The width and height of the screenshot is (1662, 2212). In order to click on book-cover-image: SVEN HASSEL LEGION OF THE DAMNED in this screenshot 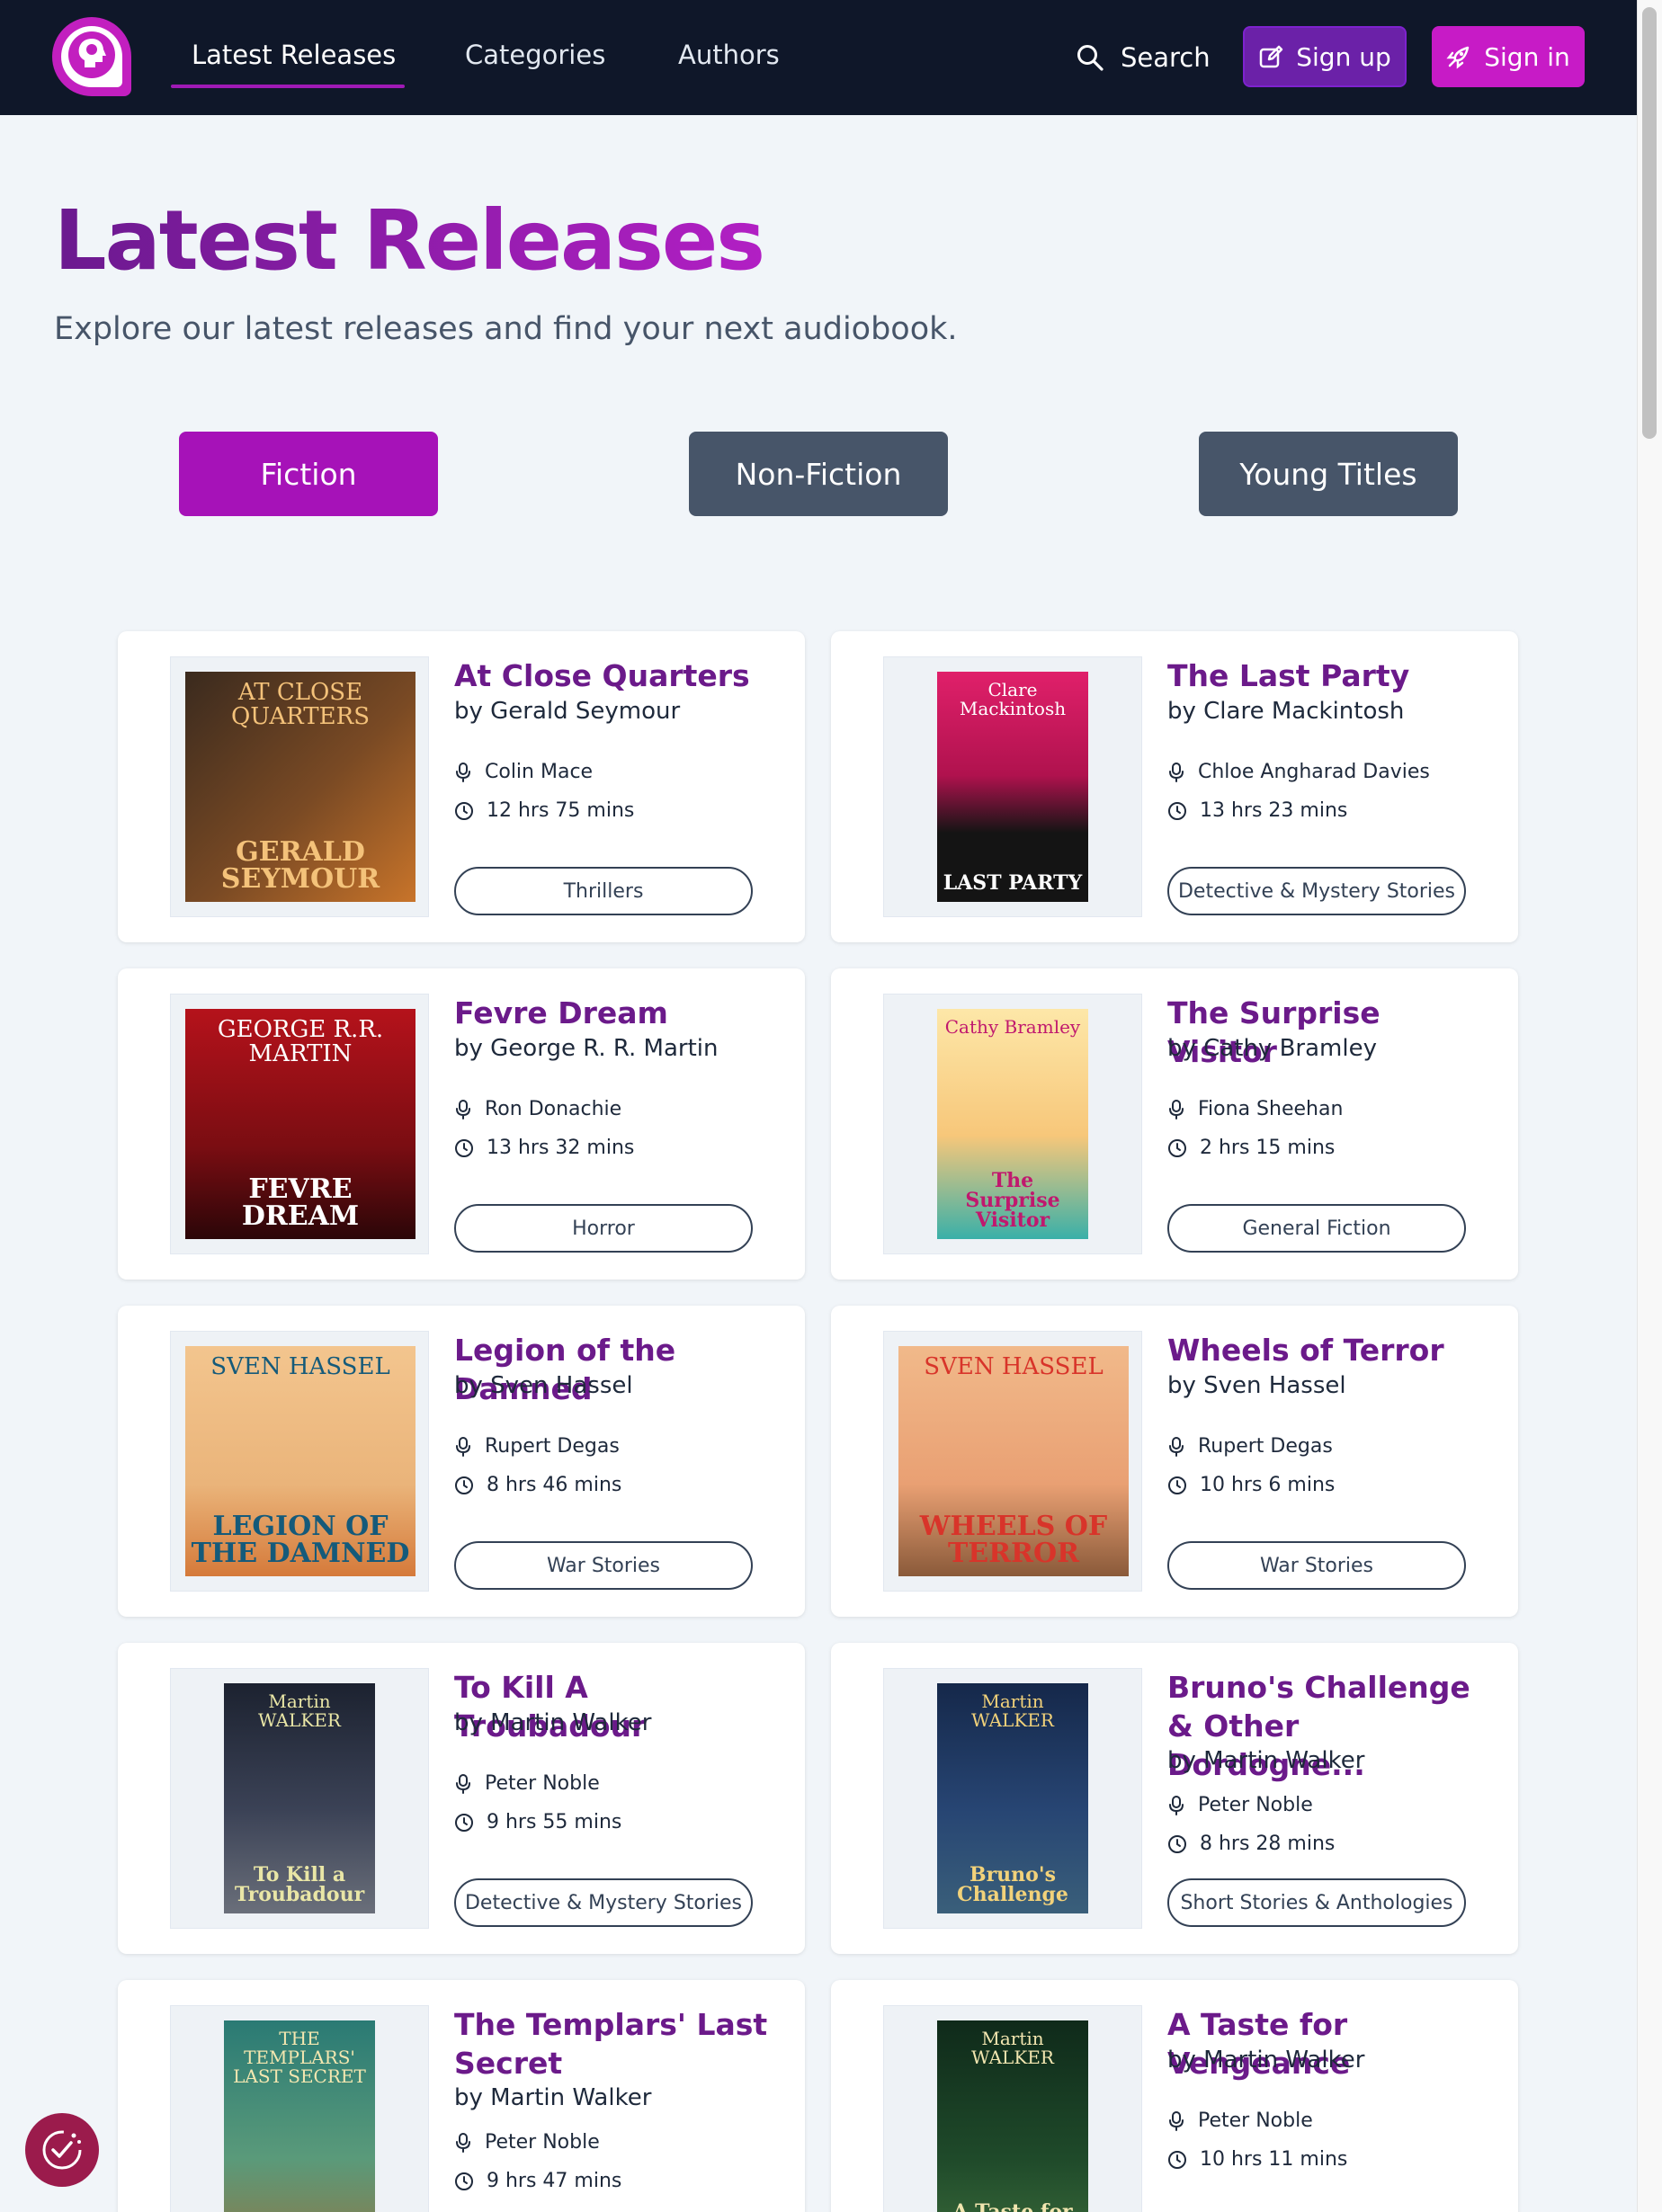, I will do `click(300, 1461)`.